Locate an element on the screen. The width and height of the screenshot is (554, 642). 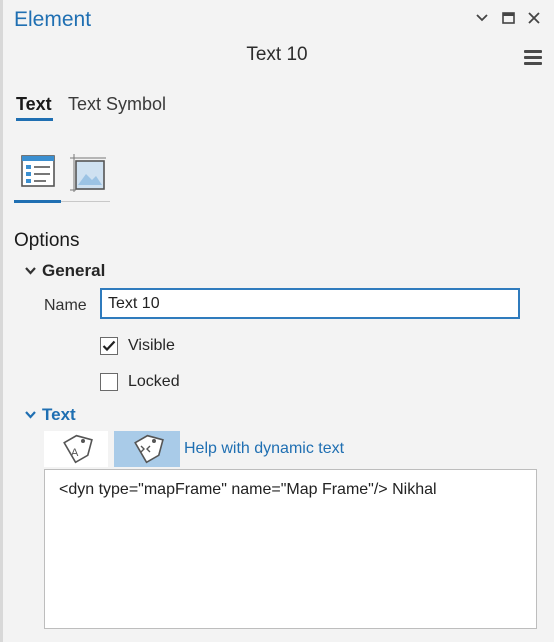
text-group-toggle: Text is located at coordinates (50, 415).